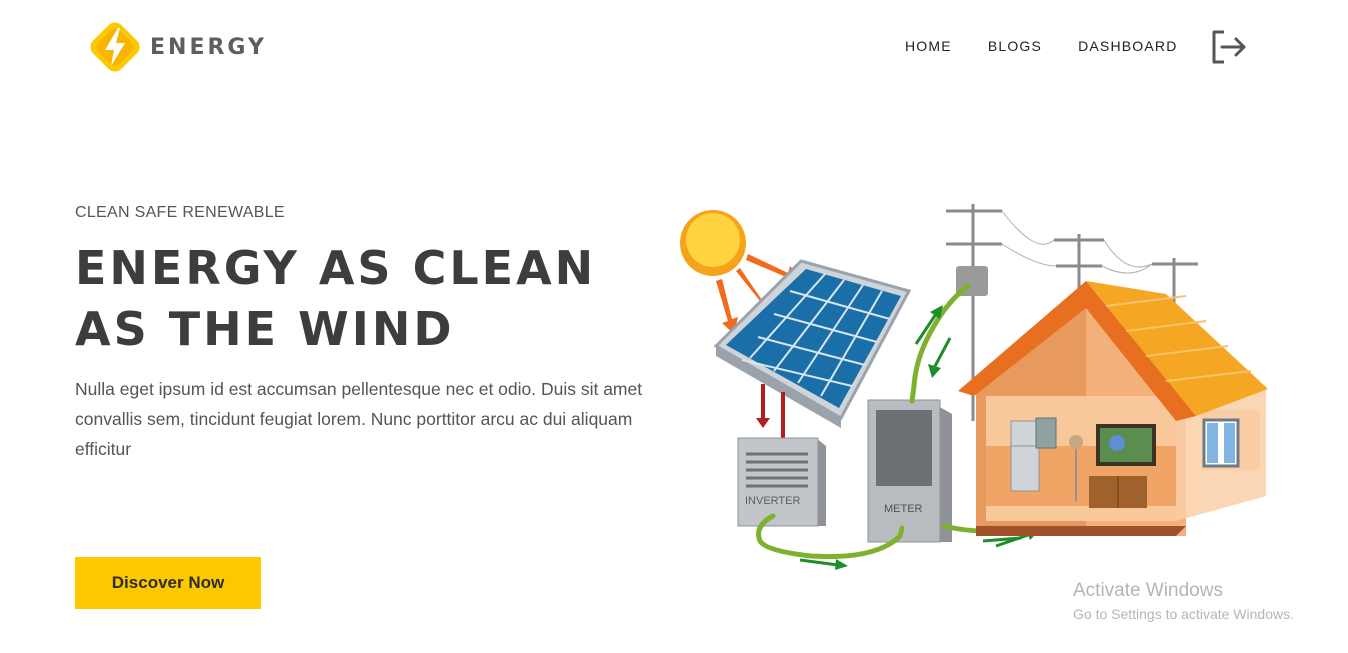 This screenshot has width=1348, height=653. Describe the element at coordinates (115, 47) in the screenshot. I see `lightning-bolt-icon` at that location.